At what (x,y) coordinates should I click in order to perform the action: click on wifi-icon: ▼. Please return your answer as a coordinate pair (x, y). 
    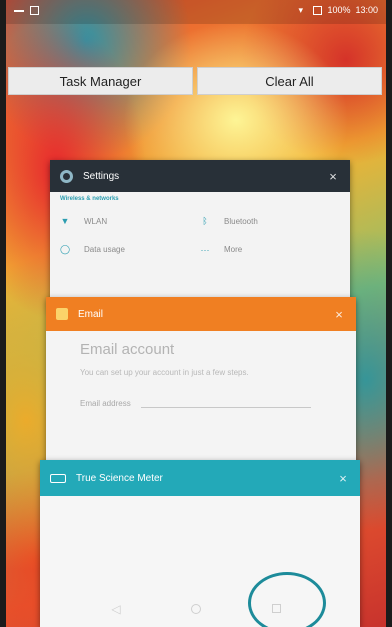
    Looking at the image, I should click on (65, 221).